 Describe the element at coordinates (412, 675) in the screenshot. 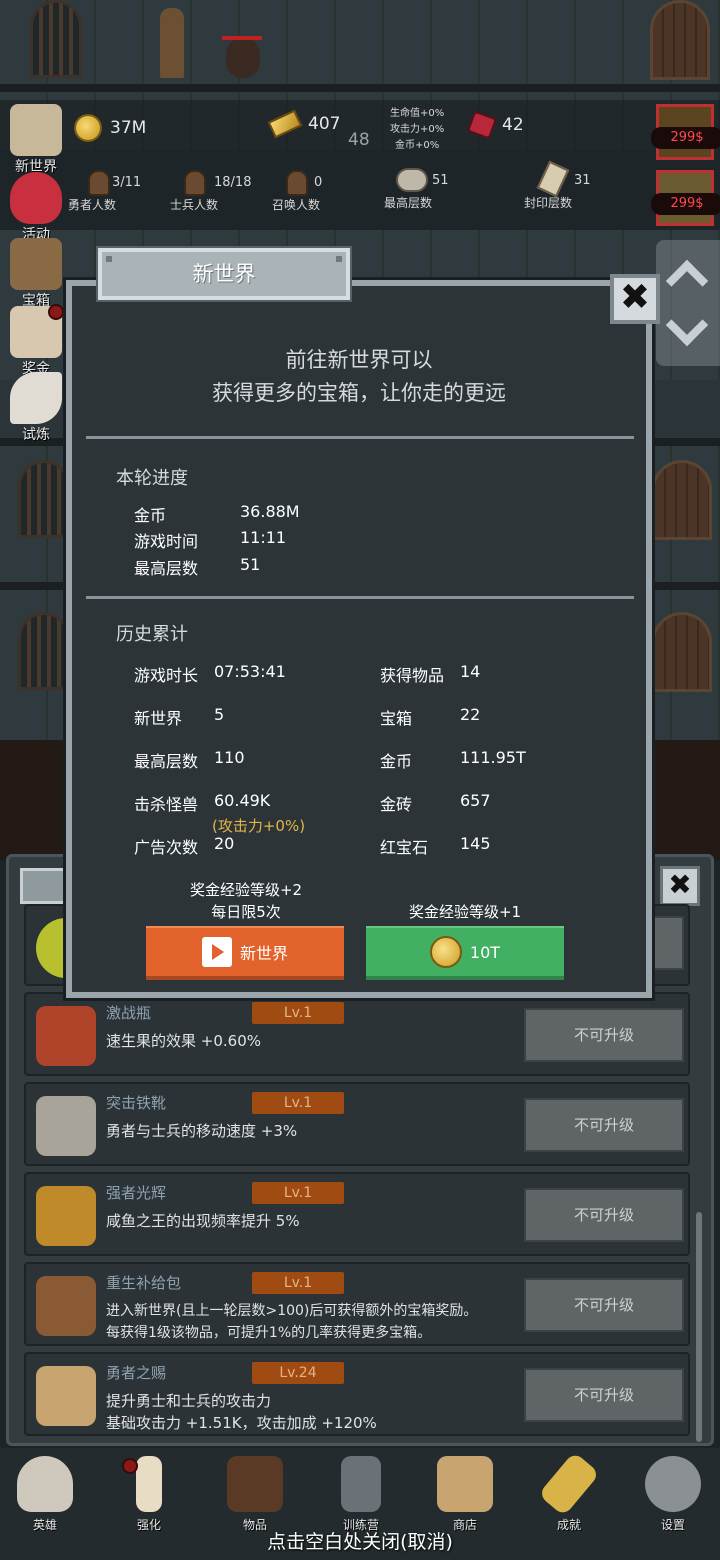

I see `history-label: 获得物品` at that location.